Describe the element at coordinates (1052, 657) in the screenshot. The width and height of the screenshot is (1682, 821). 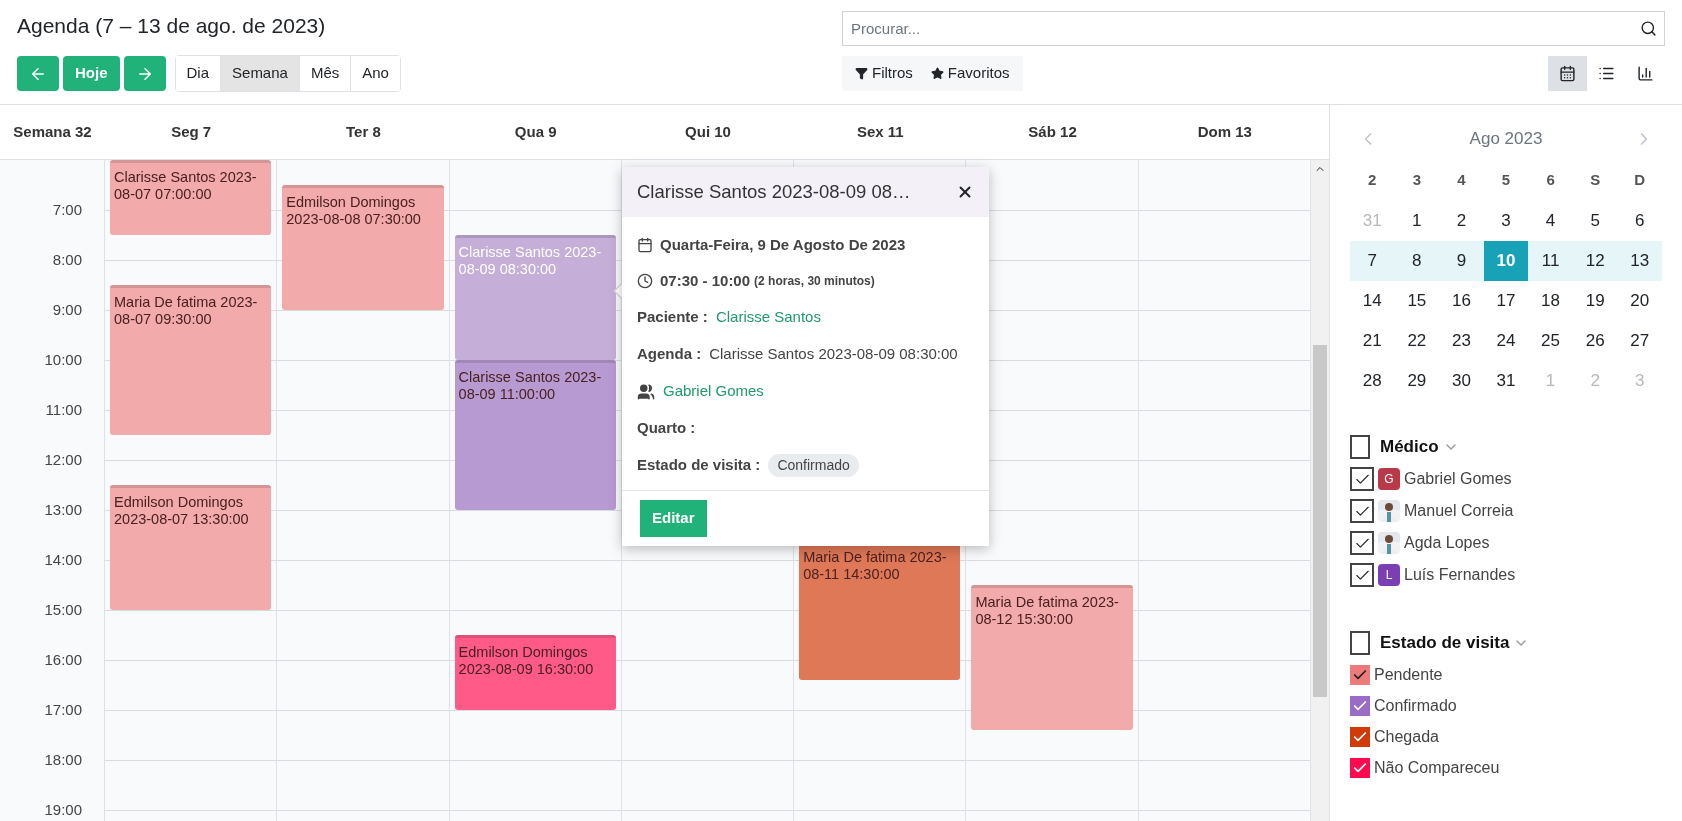
I see `calendar-event: Maria De fatima 2023-08-12 15:30:00` at that location.